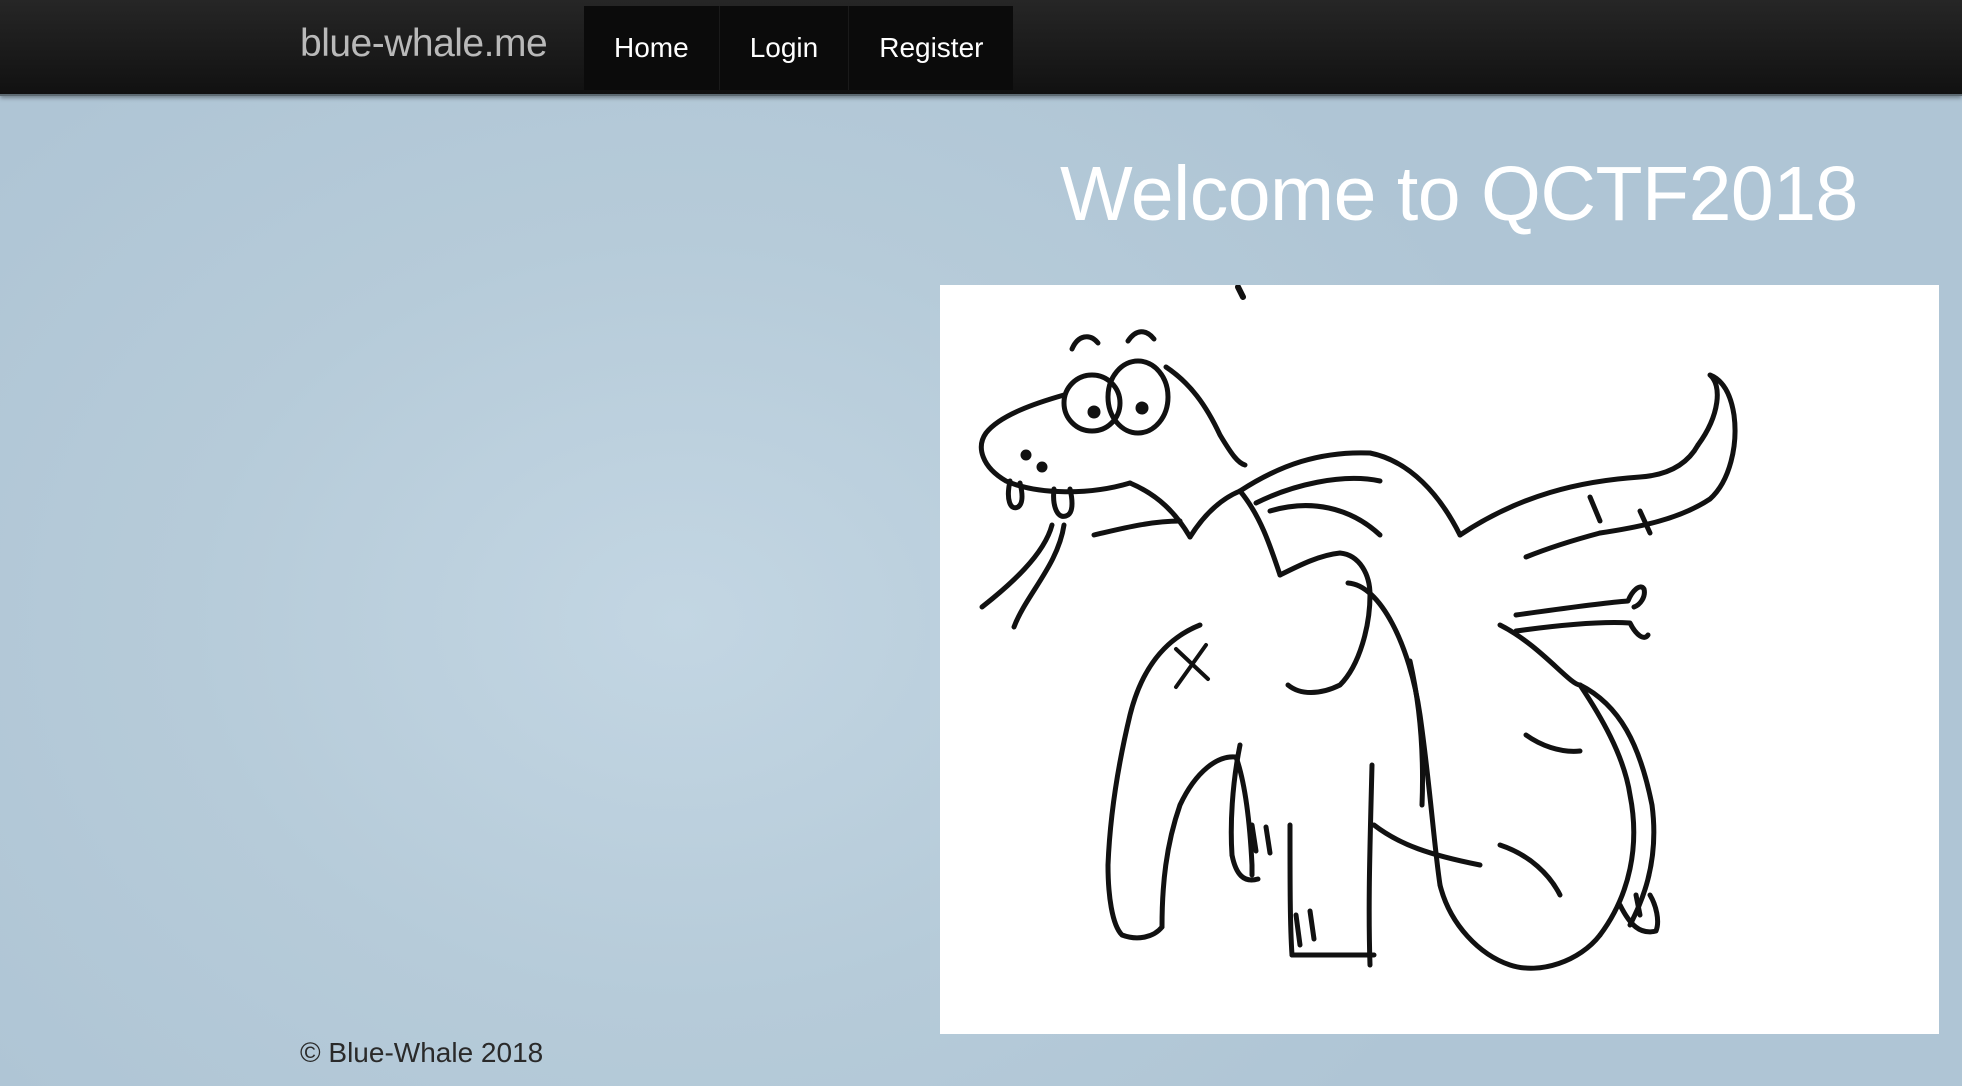  What do you see at coordinates (424, 44) in the screenshot?
I see `brand-link: blue-whale.me` at bounding box center [424, 44].